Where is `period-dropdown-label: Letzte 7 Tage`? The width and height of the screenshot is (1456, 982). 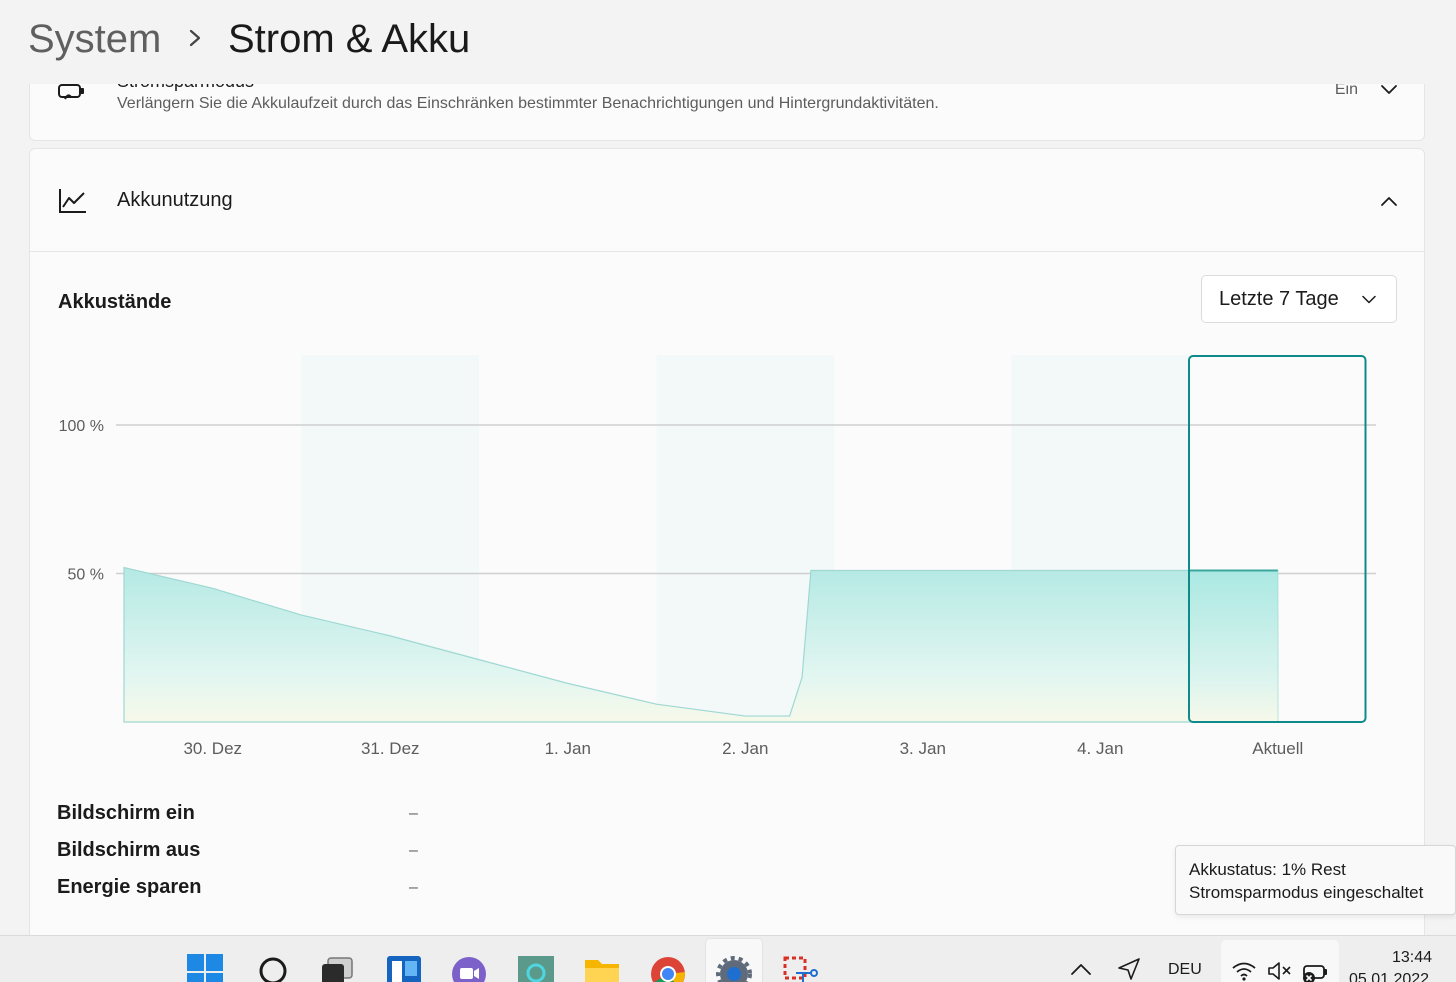
period-dropdown-label: Letzte 7 Tage is located at coordinates (1279, 299).